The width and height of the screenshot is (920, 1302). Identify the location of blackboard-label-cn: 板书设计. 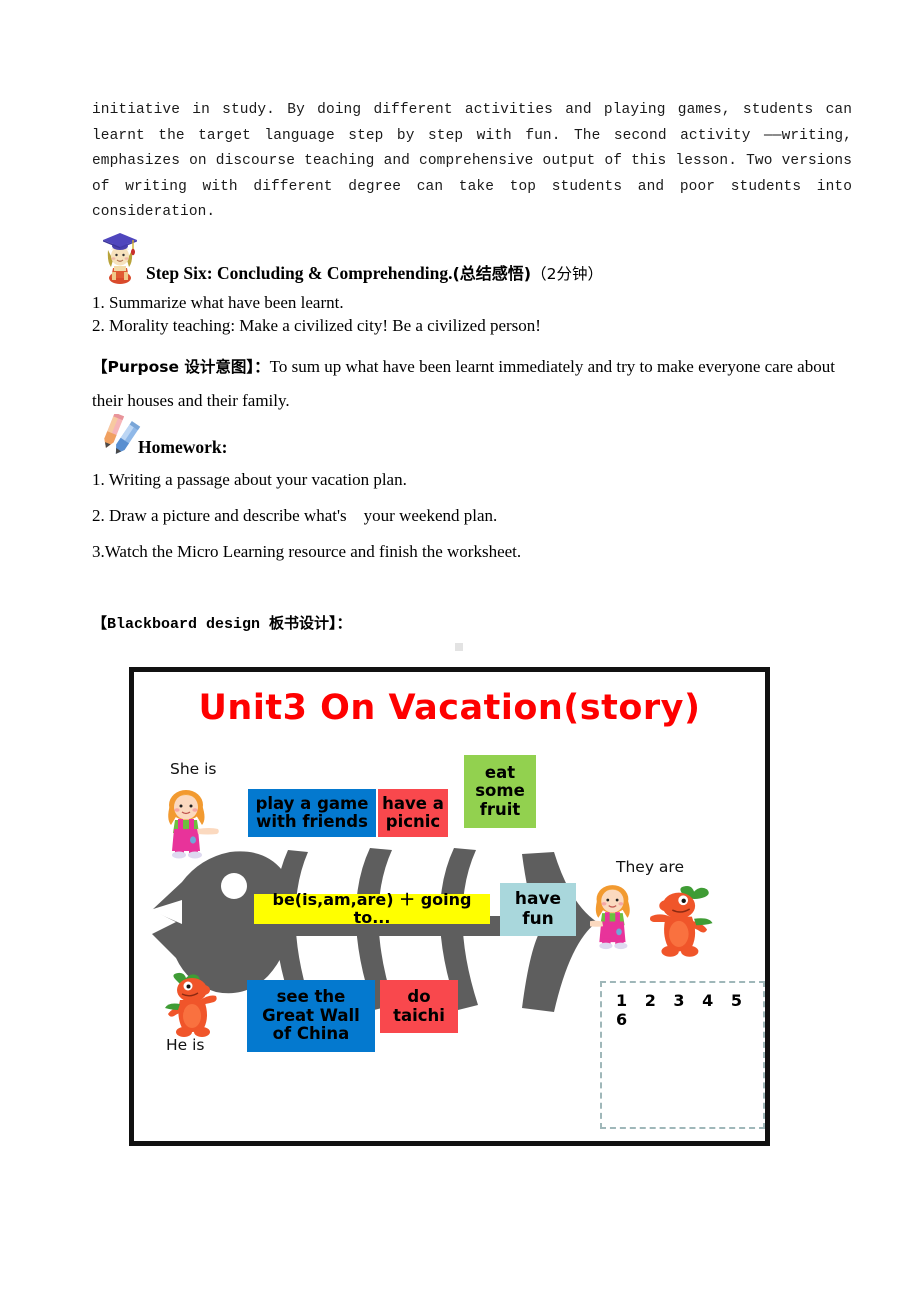
(299, 623).